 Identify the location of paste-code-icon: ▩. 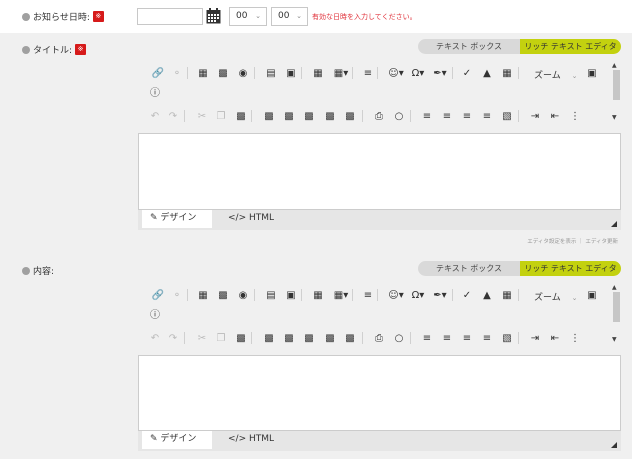
(350, 116).